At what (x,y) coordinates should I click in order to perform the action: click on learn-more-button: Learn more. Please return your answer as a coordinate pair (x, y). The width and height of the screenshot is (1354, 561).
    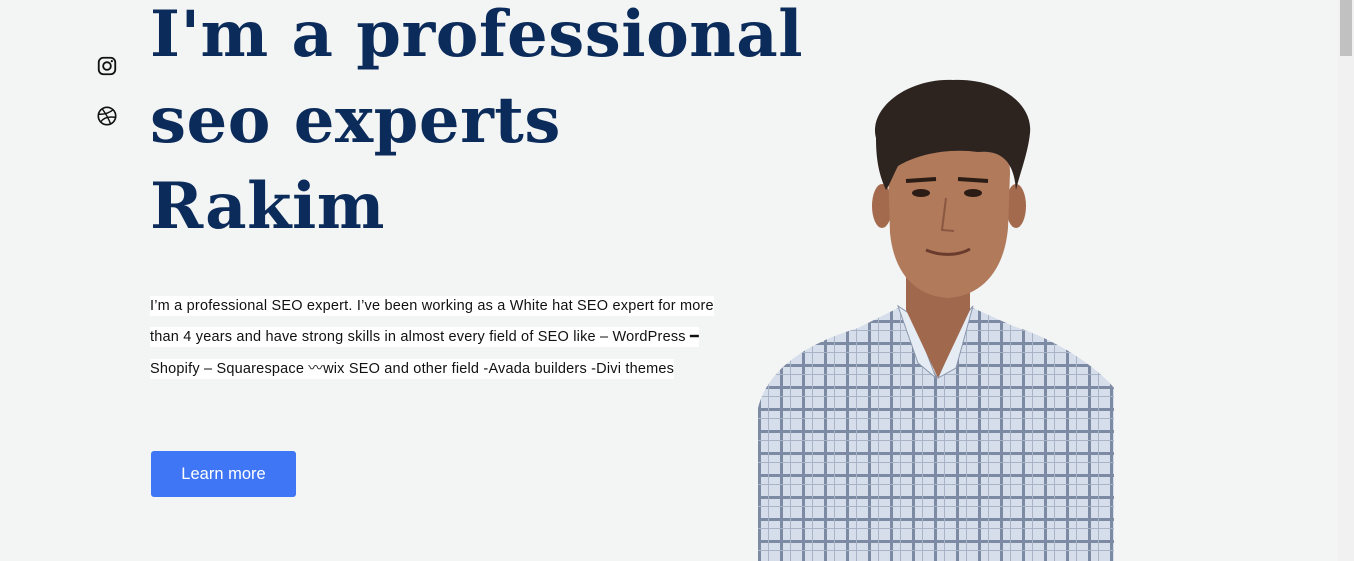
    Looking at the image, I should click on (223, 474).